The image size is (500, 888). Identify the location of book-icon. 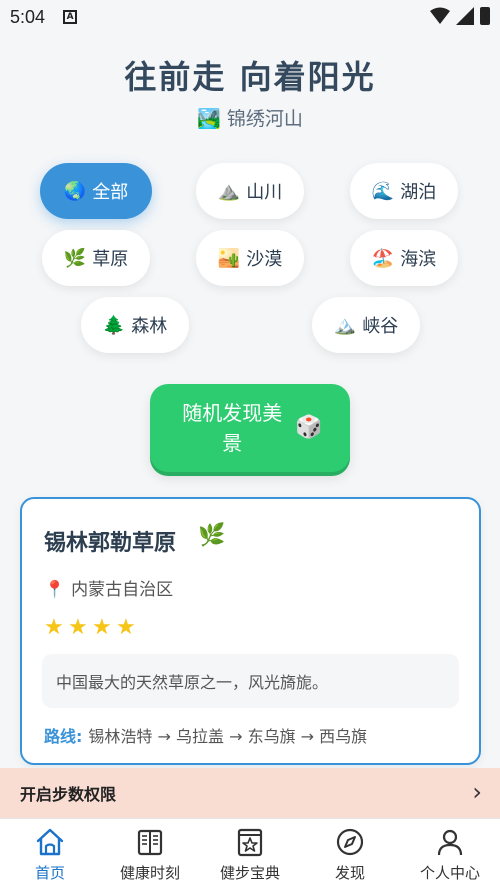
(150, 842).